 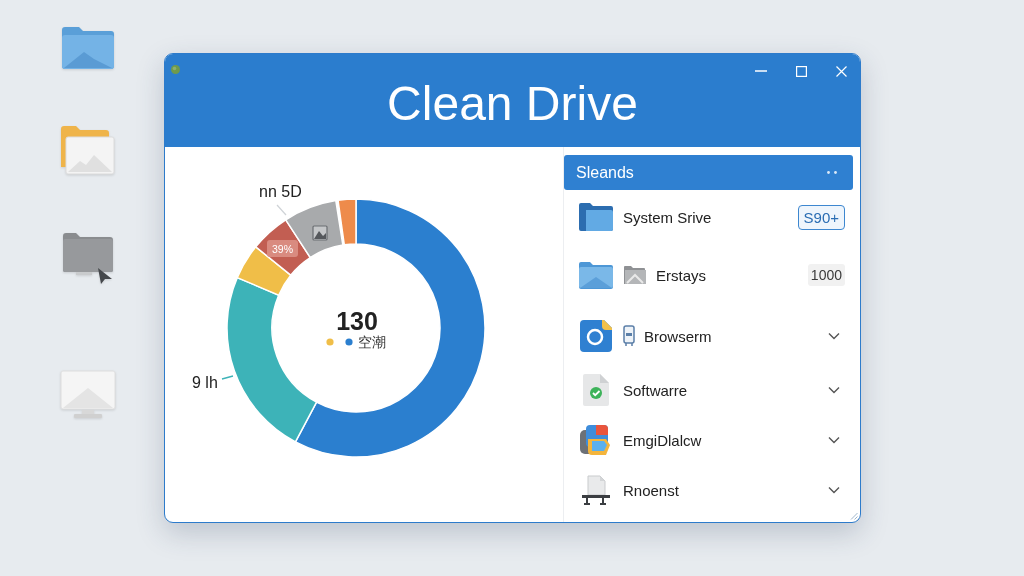 I want to click on count-badge: 1000, so click(x=826, y=275).